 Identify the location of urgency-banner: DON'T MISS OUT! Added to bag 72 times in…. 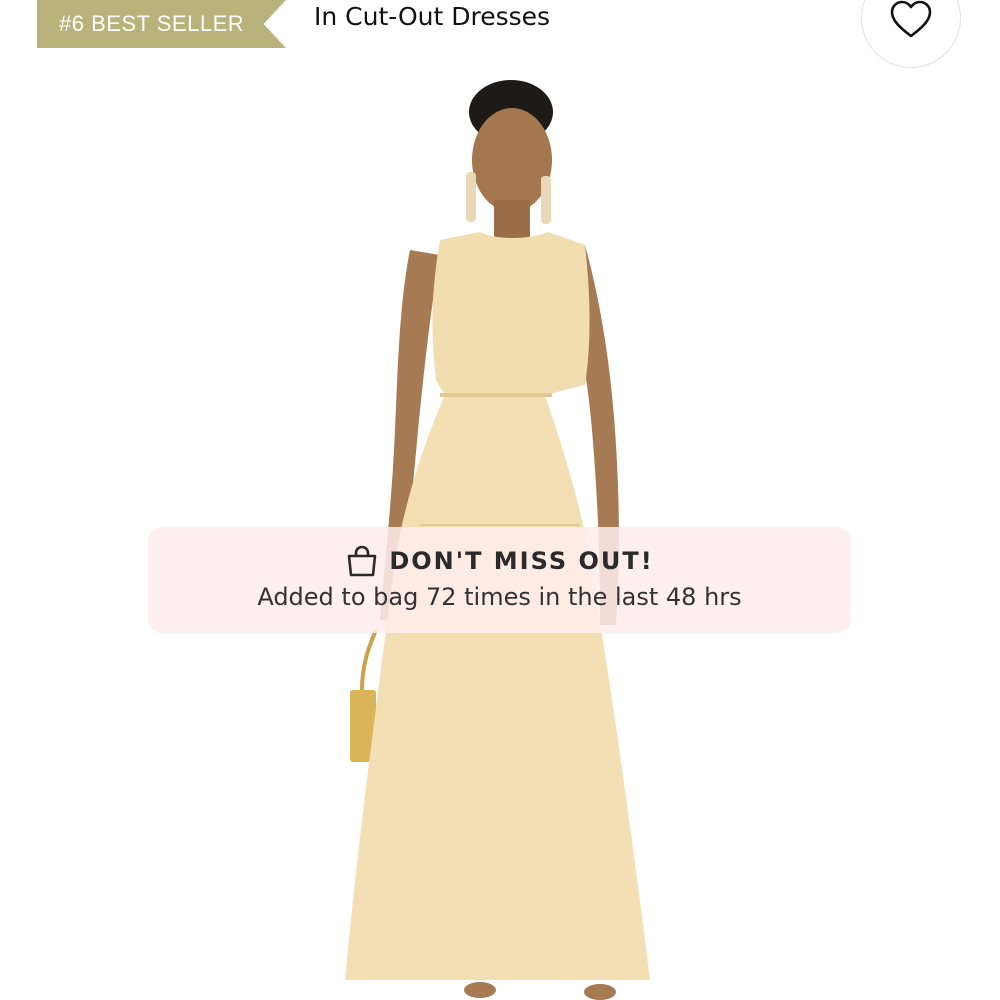
(499, 580).